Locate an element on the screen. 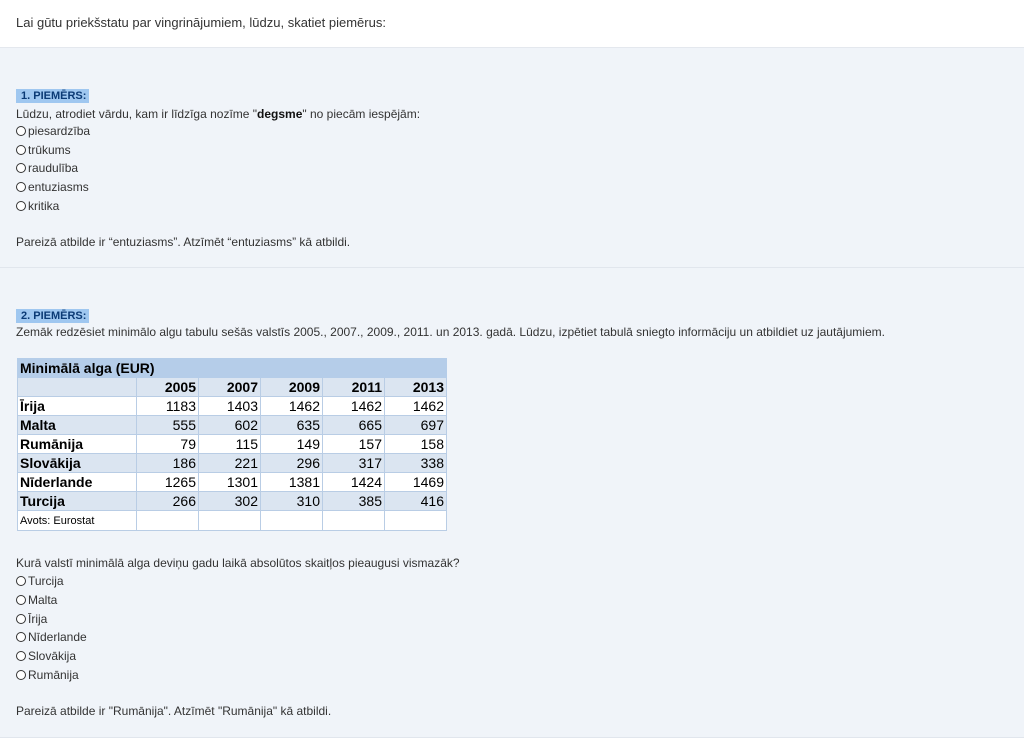 The width and height of the screenshot is (1024, 741). table-header-empty is located at coordinates (77, 387).